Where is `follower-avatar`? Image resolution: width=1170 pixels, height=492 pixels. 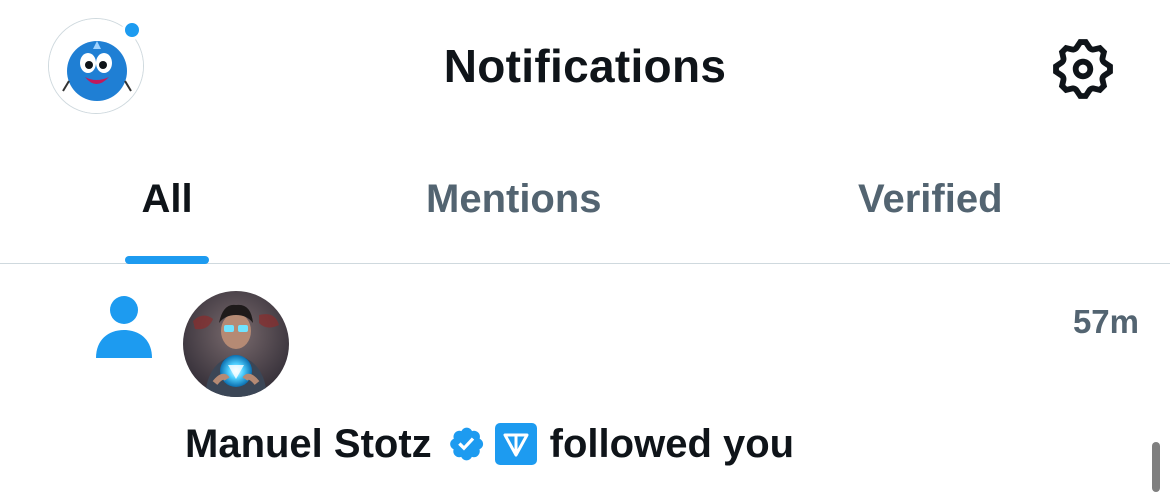
follower-avatar is located at coordinates (236, 344).